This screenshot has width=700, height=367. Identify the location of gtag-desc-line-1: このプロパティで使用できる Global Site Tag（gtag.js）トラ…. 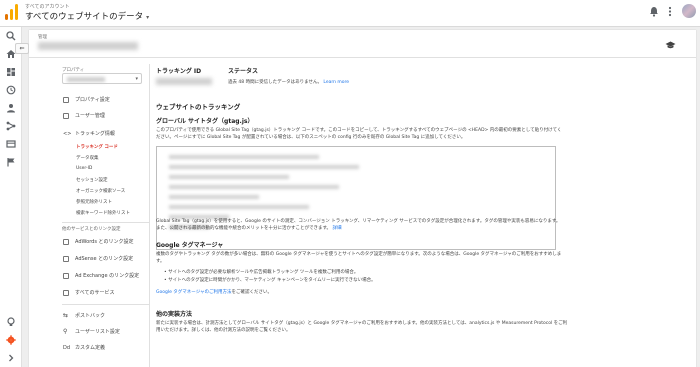
(359, 130).